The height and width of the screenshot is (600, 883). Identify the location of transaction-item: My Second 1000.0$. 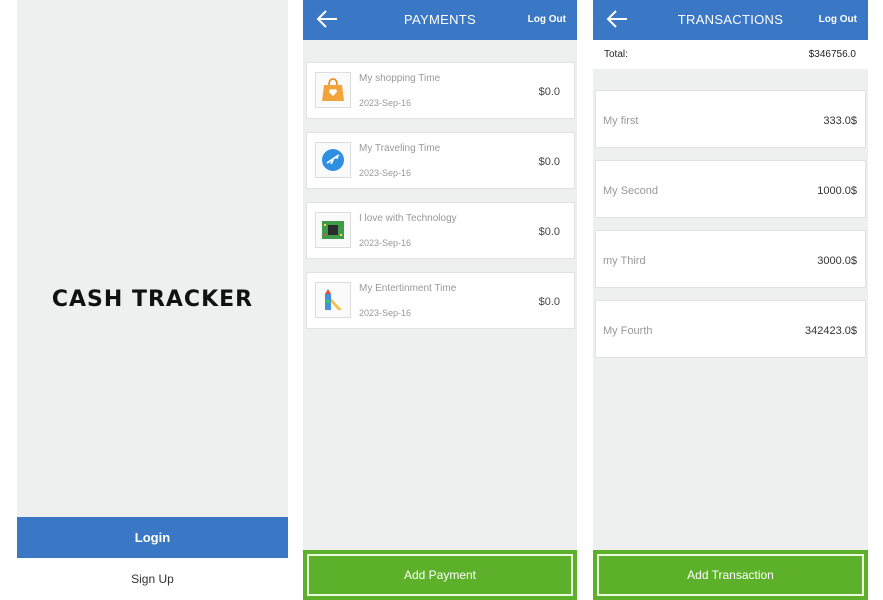
(730, 189).